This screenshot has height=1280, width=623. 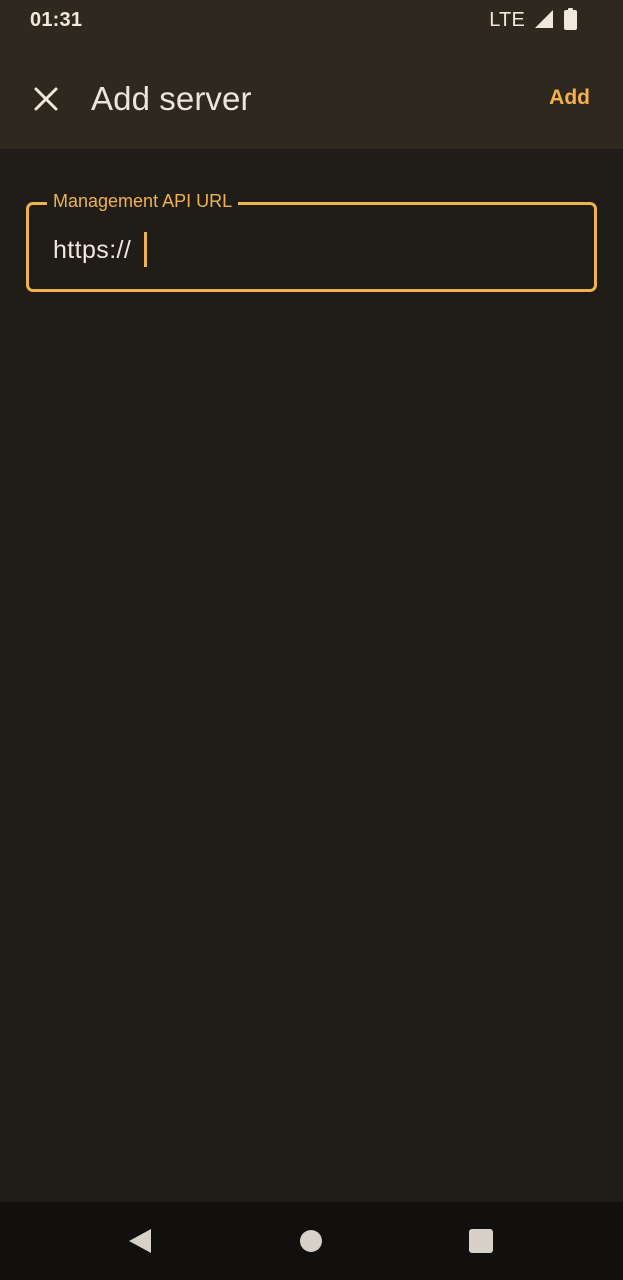 I want to click on close-button, so click(x=46, y=99).